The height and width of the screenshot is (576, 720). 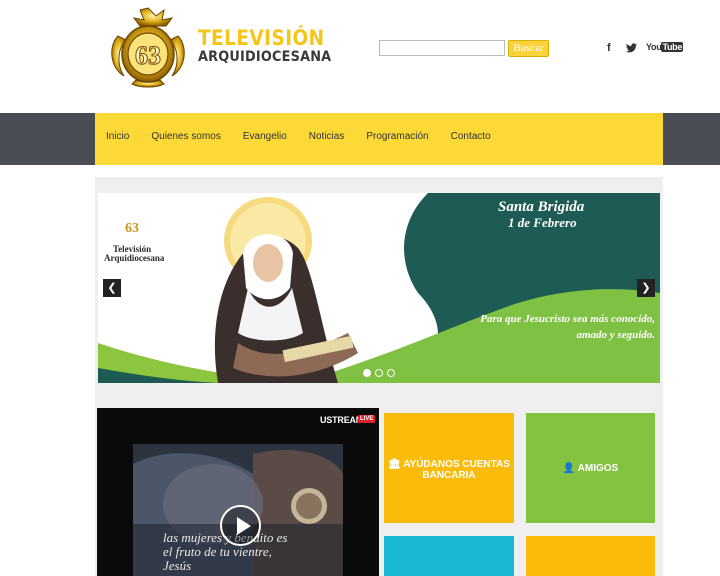 What do you see at coordinates (217, 551) in the screenshot?
I see `video-caption-line2: el fruto de tu vientre,` at bounding box center [217, 551].